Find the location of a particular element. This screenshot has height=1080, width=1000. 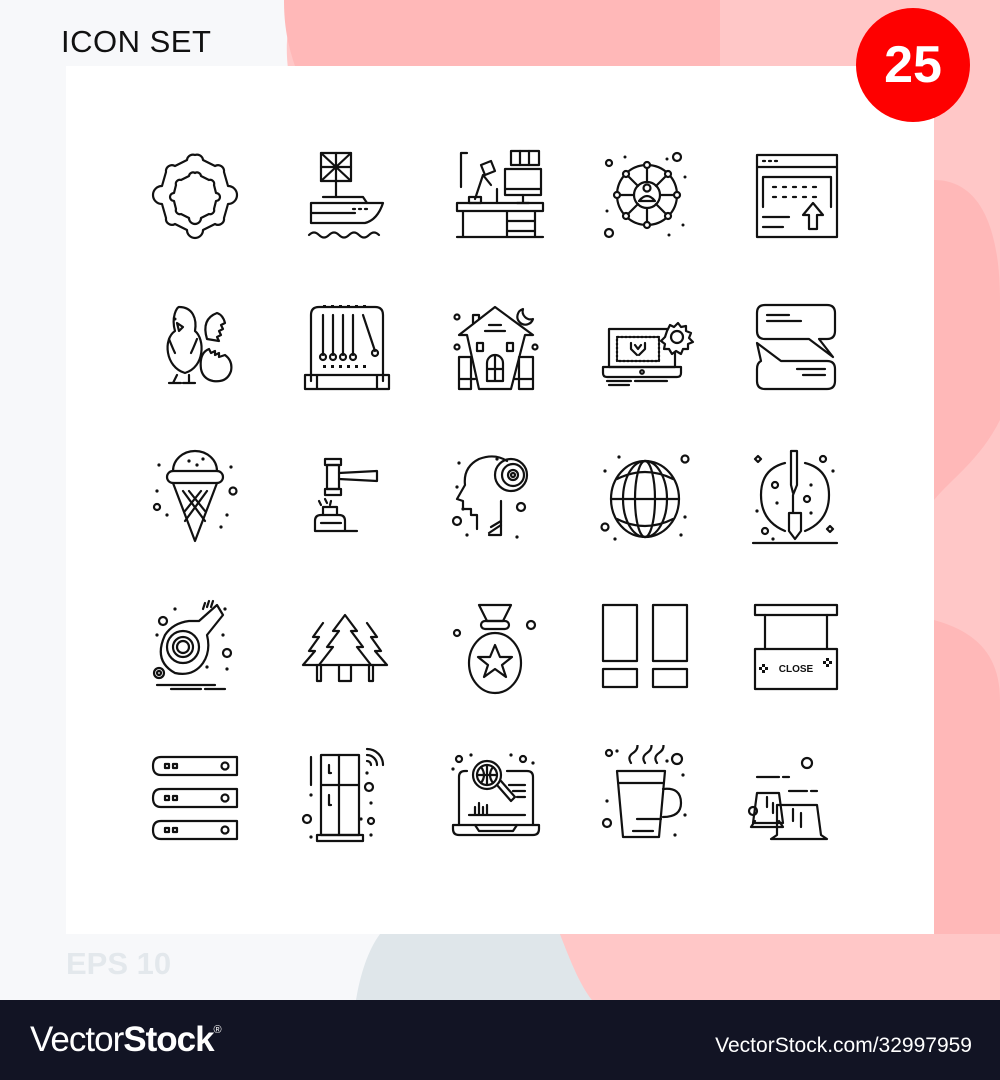

shovel-dig-icon is located at coordinates (795, 495).